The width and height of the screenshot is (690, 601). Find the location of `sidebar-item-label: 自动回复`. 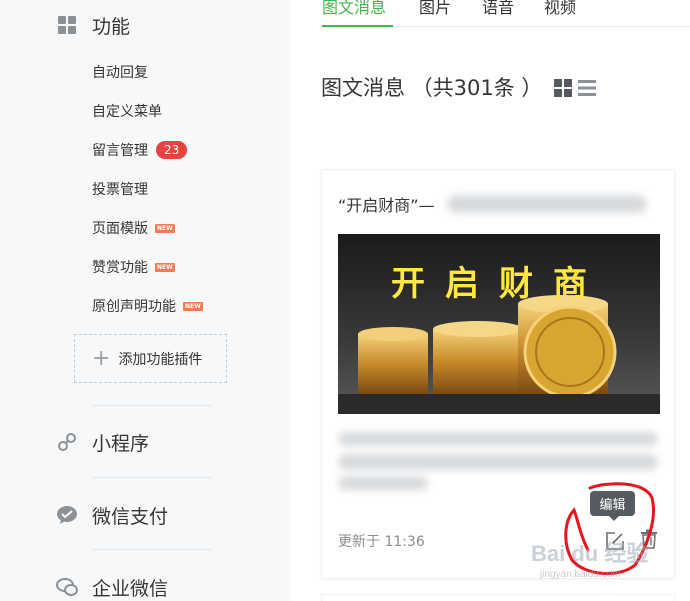

sidebar-item-label: 自动回复 is located at coordinates (120, 73).